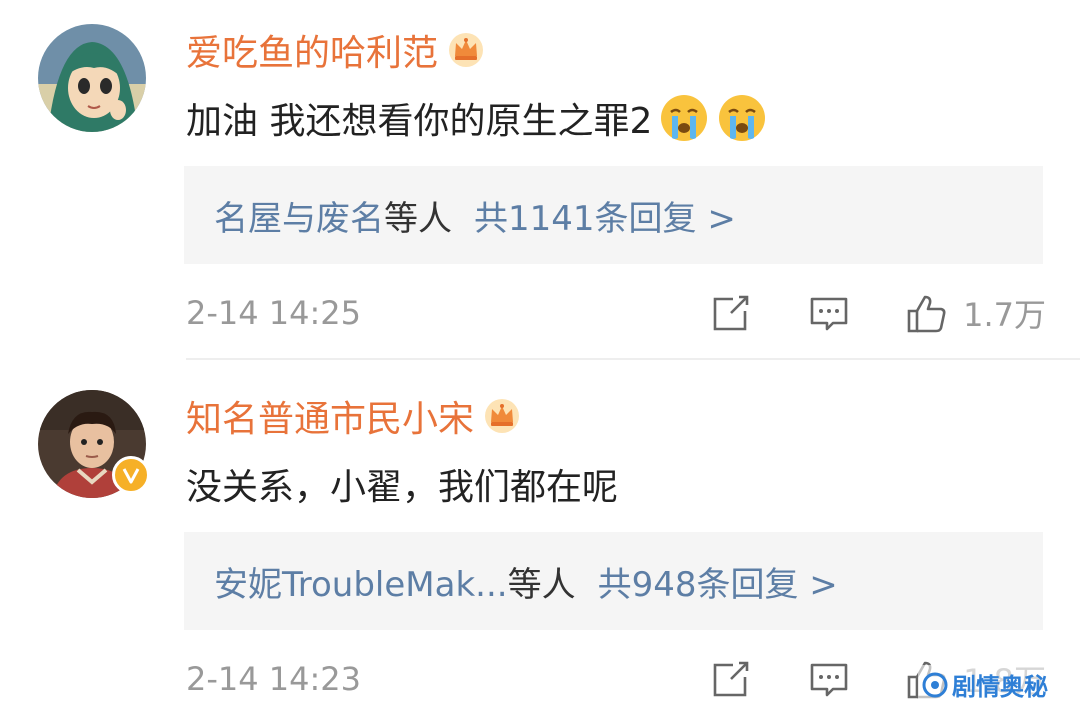 This screenshot has width=1080, height=722. Describe the element at coordinates (935, 684) in the screenshot. I see `watermark-logo-icon` at that location.